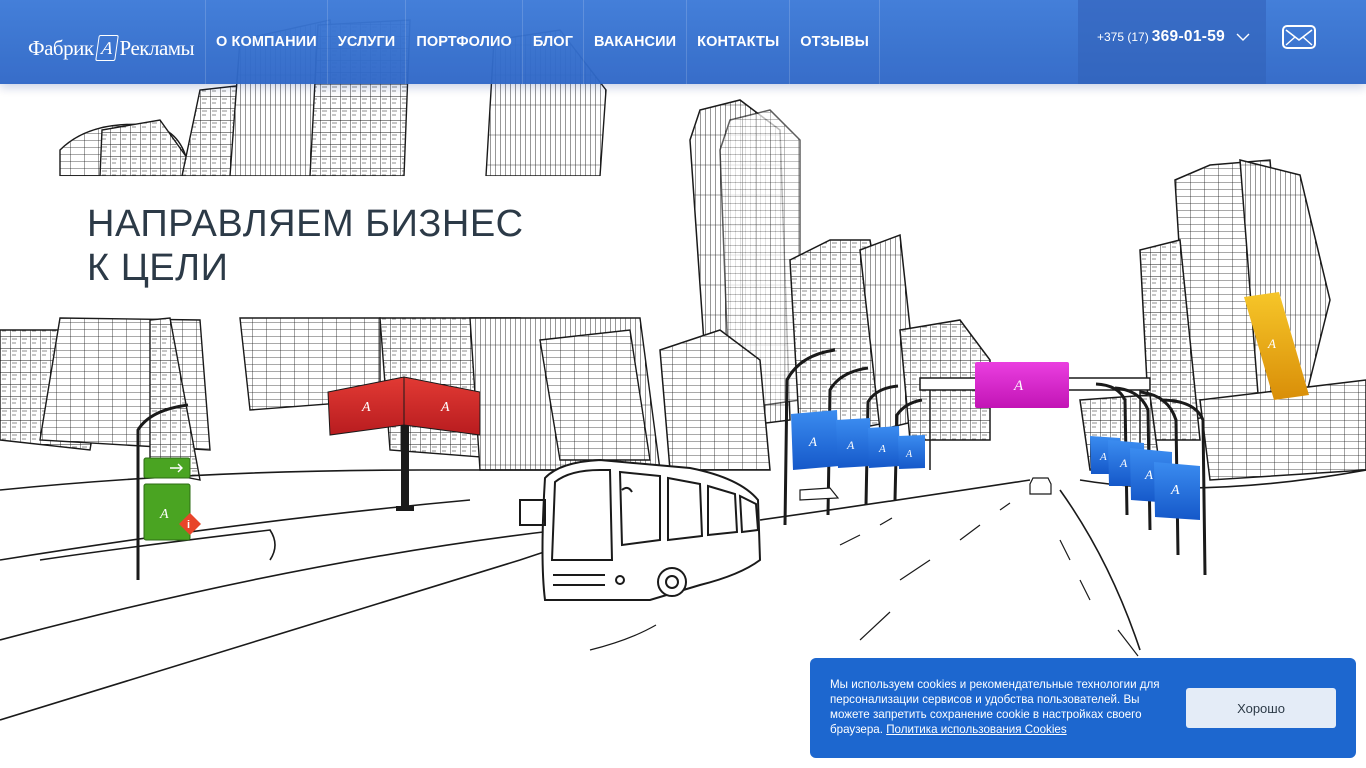 The height and width of the screenshot is (768, 1366). Describe the element at coordinates (1261, 708) in the screenshot. I see `cookie-accept-button: Хорошо` at that location.